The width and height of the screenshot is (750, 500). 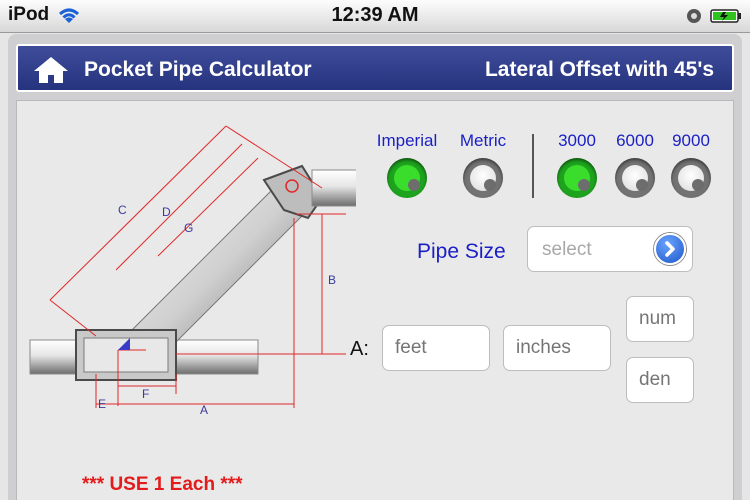 What do you see at coordinates (599, 69) in the screenshot?
I see `screen-title: Lateral Offset with 45's` at bounding box center [599, 69].